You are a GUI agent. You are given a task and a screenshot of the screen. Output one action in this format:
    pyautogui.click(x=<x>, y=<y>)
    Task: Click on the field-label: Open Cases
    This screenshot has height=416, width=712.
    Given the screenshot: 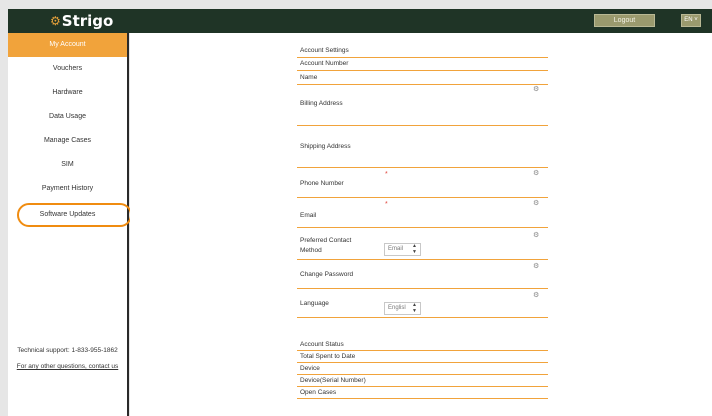 What is the action you would take?
    pyautogui.click(x=318, y=392)
    